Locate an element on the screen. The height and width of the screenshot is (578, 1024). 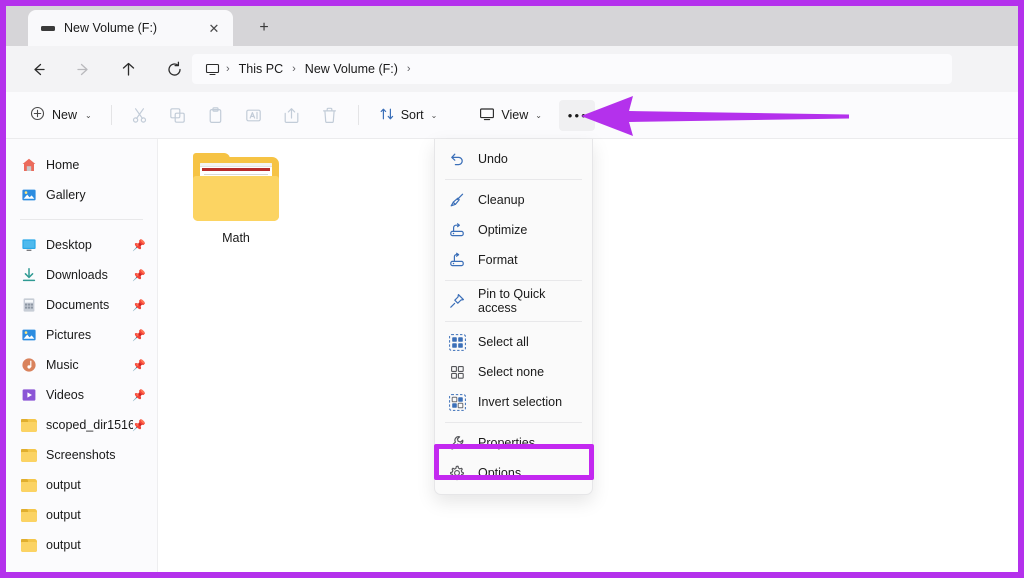
tab-label: New Volume (F:) is located at coordinates (111, 28).